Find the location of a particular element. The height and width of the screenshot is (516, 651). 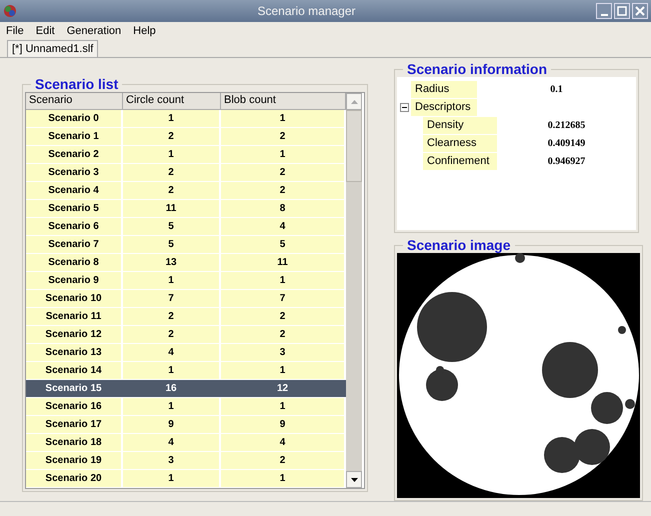

property-label: Density is located at coordinates (460, 125).